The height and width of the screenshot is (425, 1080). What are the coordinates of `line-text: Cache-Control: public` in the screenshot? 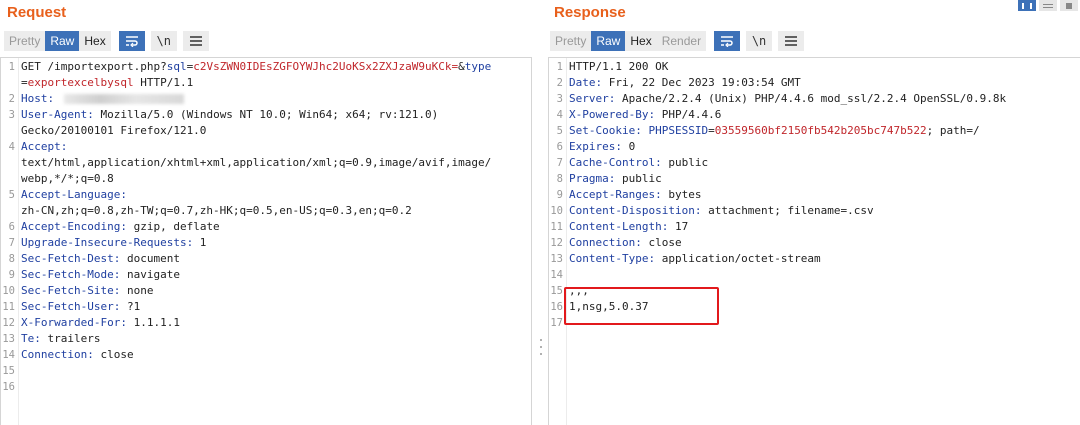 It's located at (638, 163).